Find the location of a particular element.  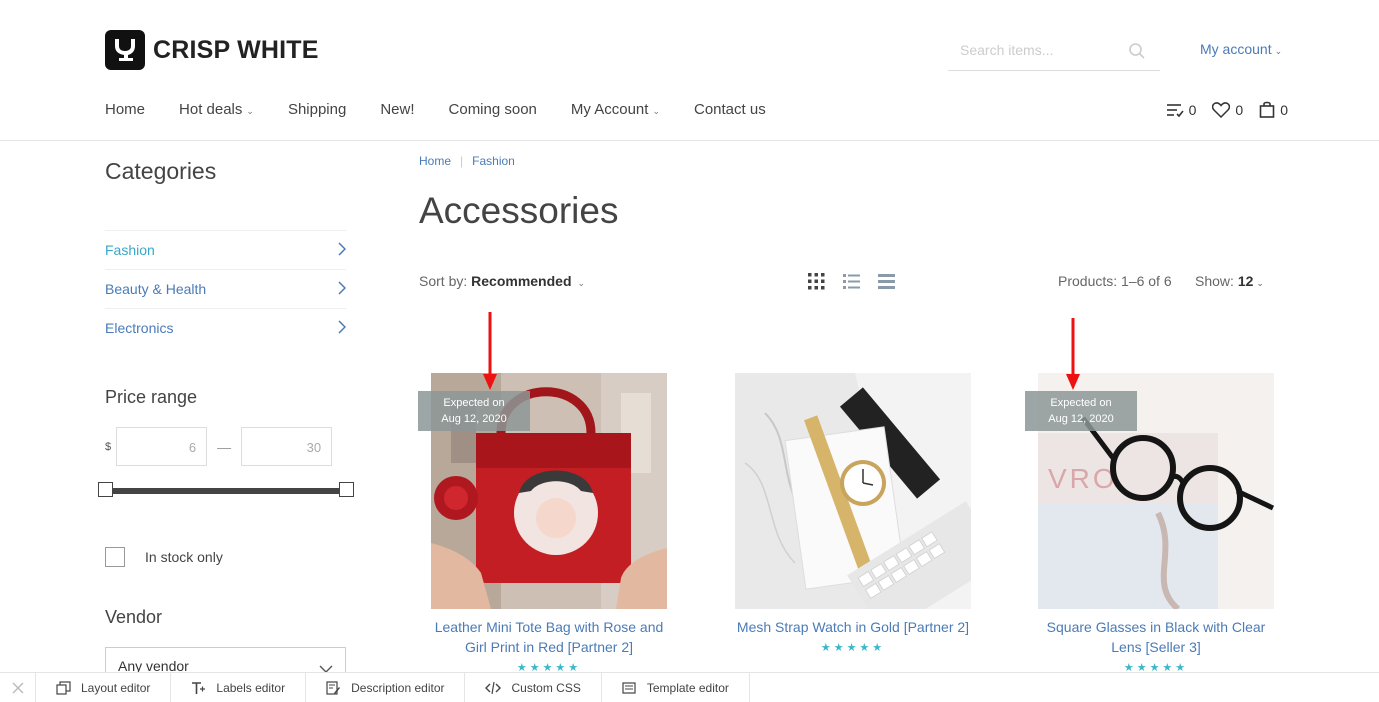

compare-list-icon is located at coordinates (1175, 110).